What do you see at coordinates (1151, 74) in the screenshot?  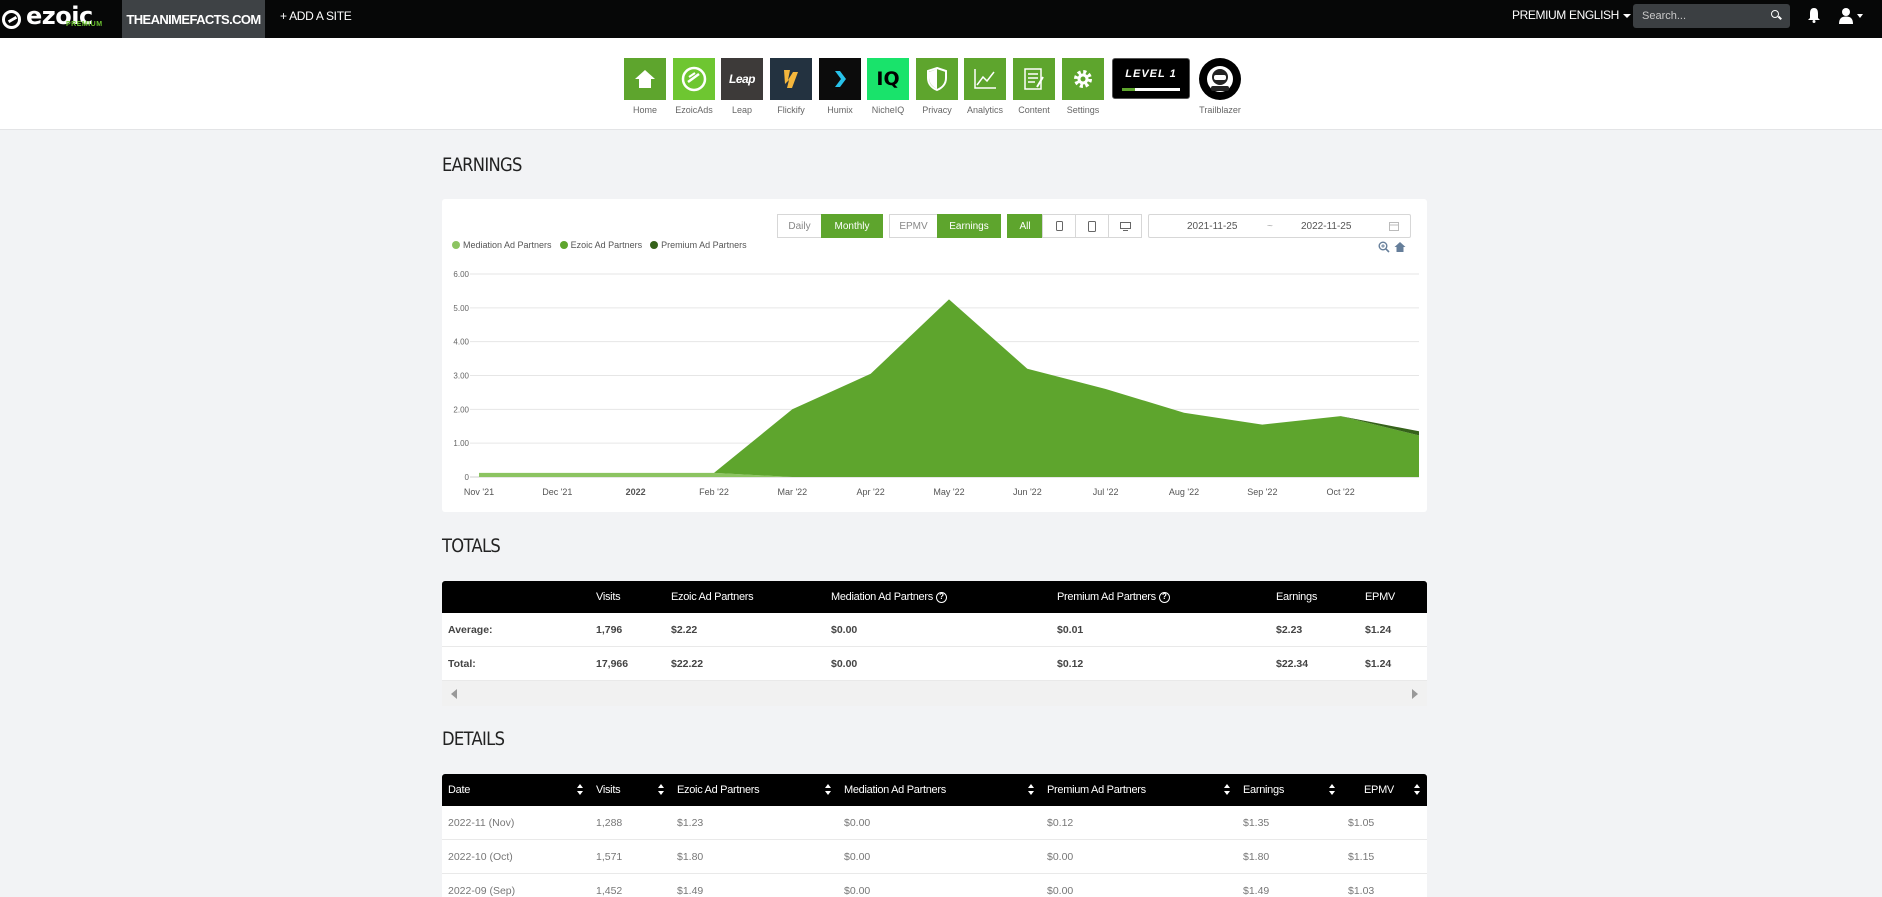 I see `level-label: LEVEL 1` at bounding box center [1151, 74].